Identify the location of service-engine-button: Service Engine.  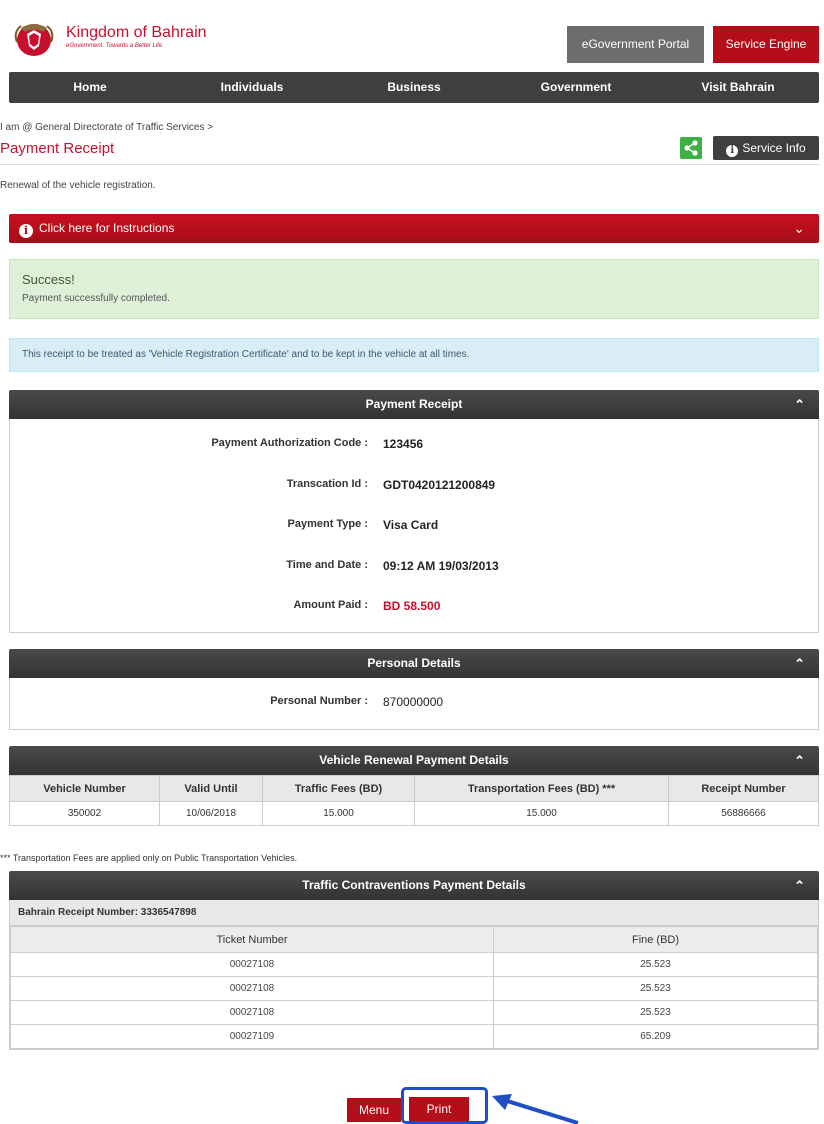
(766, 44).